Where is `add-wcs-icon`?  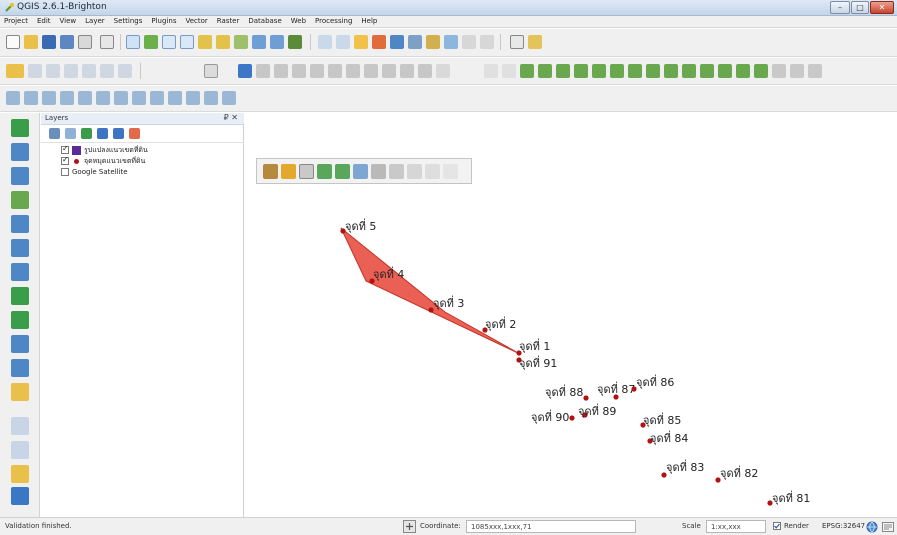
add-wcs-icon is located at coordinates (20, 296).